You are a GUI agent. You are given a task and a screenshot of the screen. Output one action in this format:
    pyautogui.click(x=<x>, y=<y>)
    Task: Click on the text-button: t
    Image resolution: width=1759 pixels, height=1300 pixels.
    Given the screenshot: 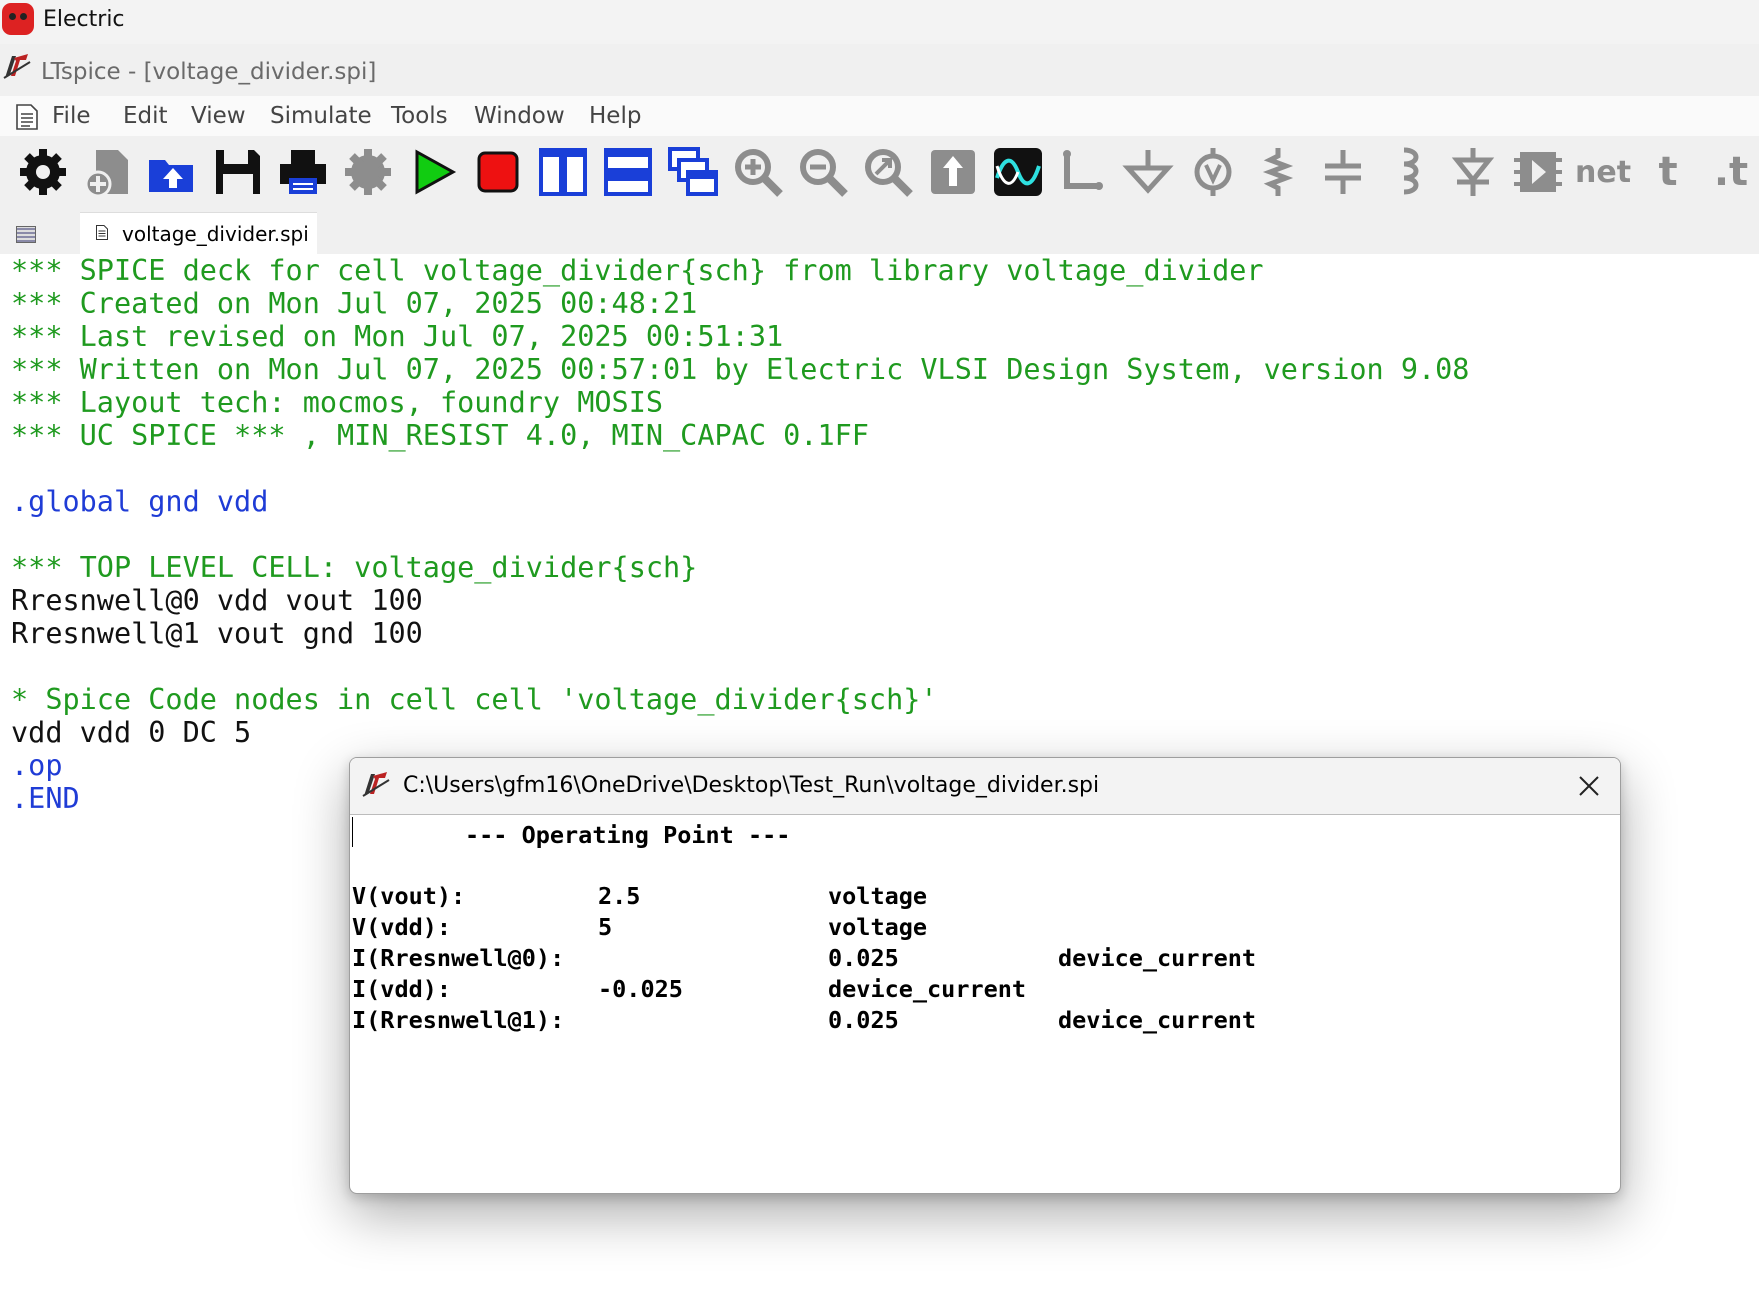 What is the action you would take?
    pyautogui.click(x=1668, y=172)
    